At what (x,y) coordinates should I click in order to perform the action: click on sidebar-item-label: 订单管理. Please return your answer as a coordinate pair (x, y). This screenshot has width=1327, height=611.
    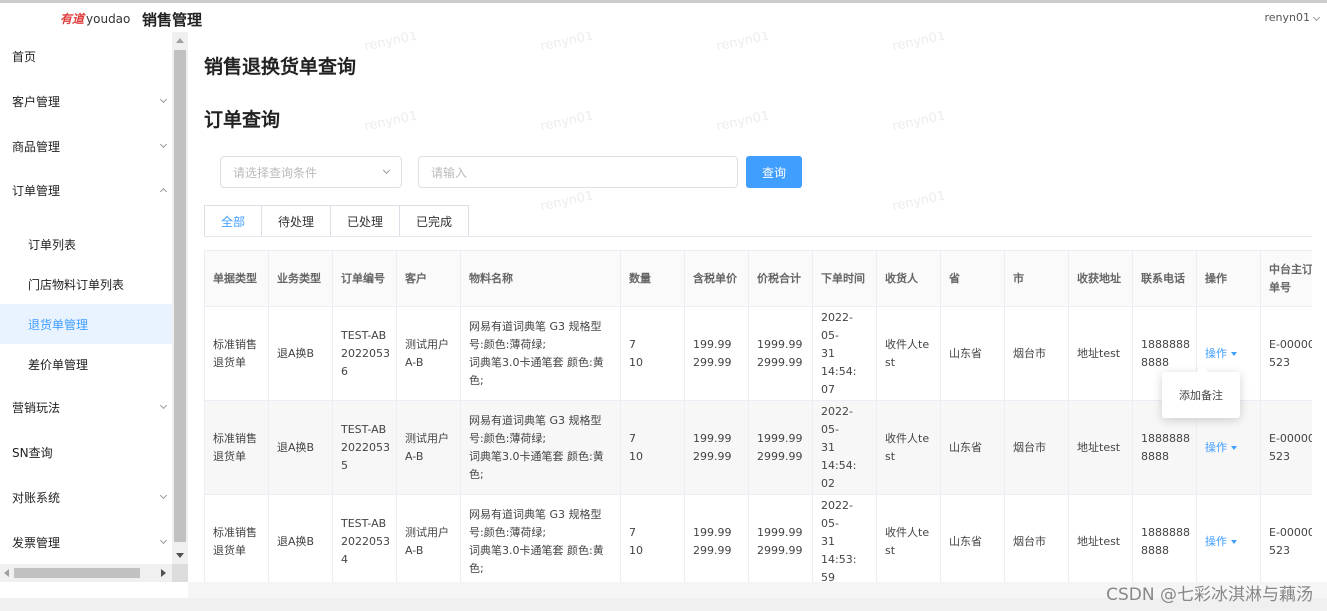
    Looking at the image, I should click on (36, 190).